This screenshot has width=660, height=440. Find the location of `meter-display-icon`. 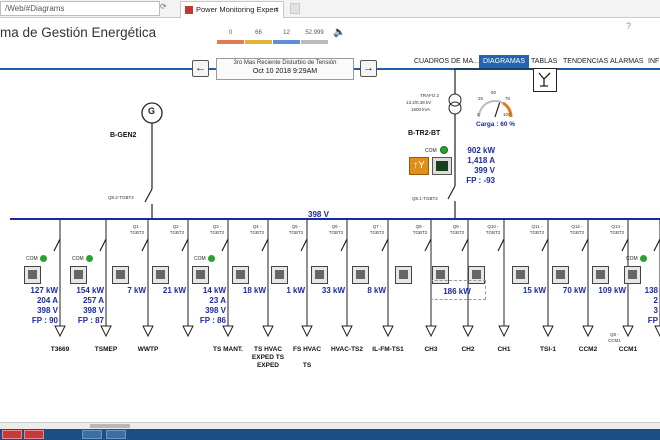

meter-display-icon is located at coordinates (442, 166).